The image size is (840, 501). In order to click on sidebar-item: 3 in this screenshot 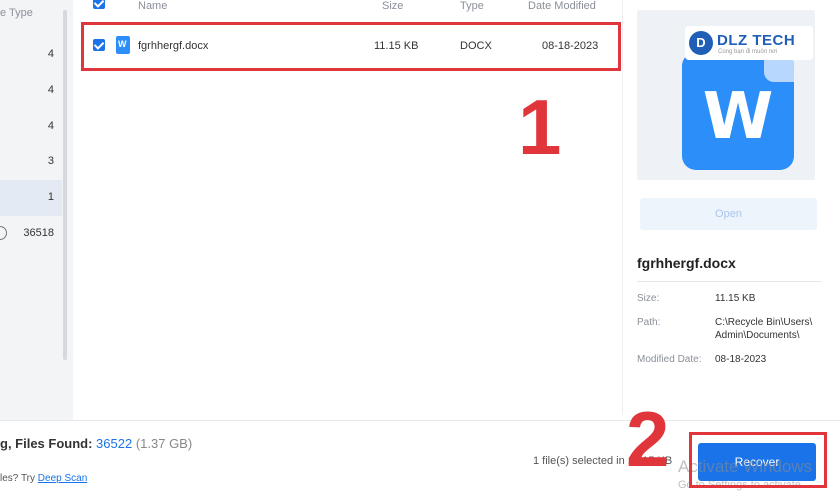, I will do `click(31, 162)`.